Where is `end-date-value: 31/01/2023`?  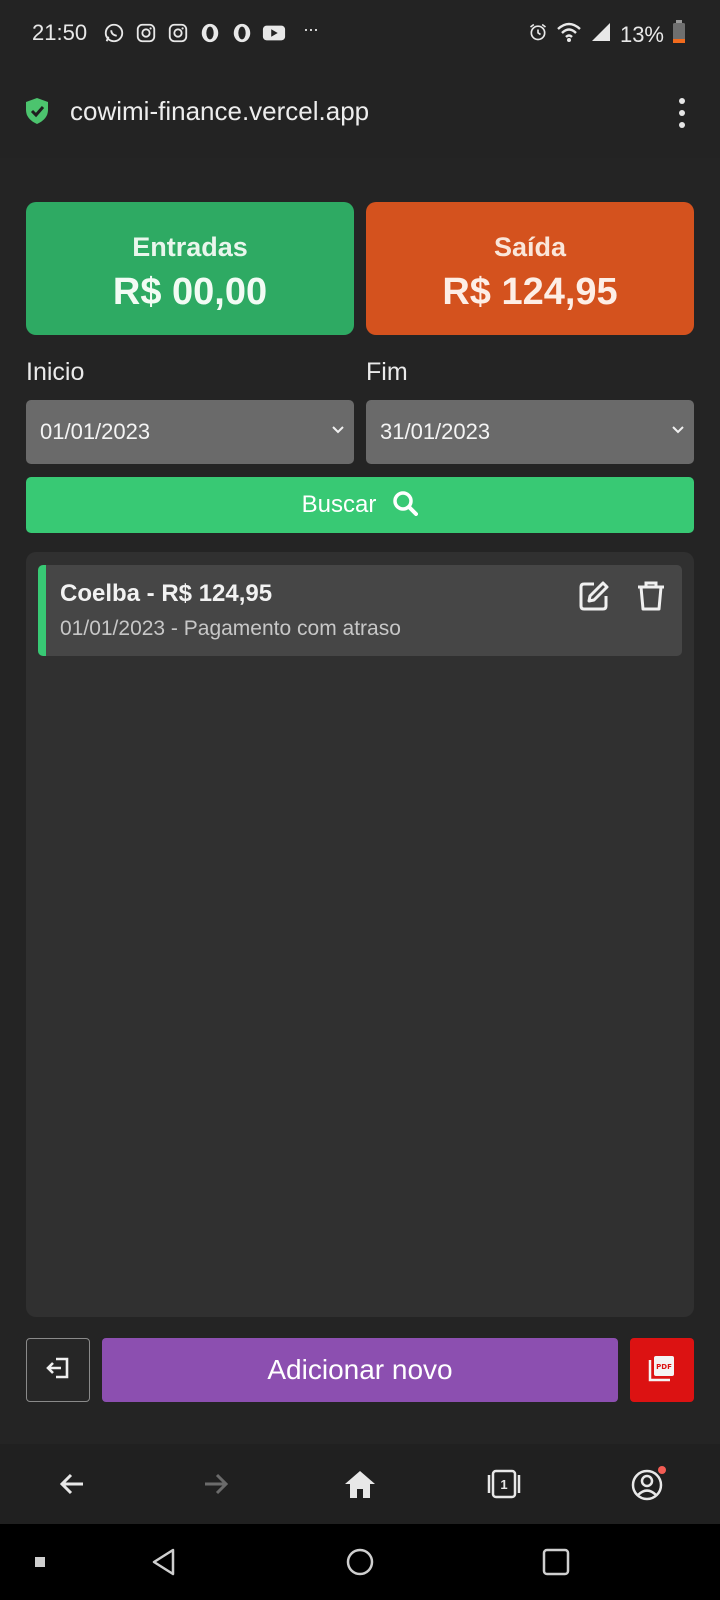 end-date-value: 31/01/2023 is located at coordinates (435, 431).